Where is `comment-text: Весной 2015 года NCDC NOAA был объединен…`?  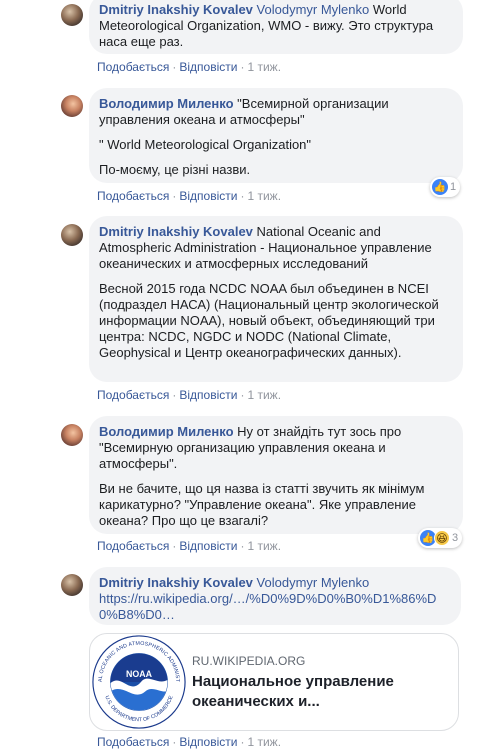
comment-text: Весной 2015 года NCDC NOAA был объединен… is located at coordinates (269, 320).